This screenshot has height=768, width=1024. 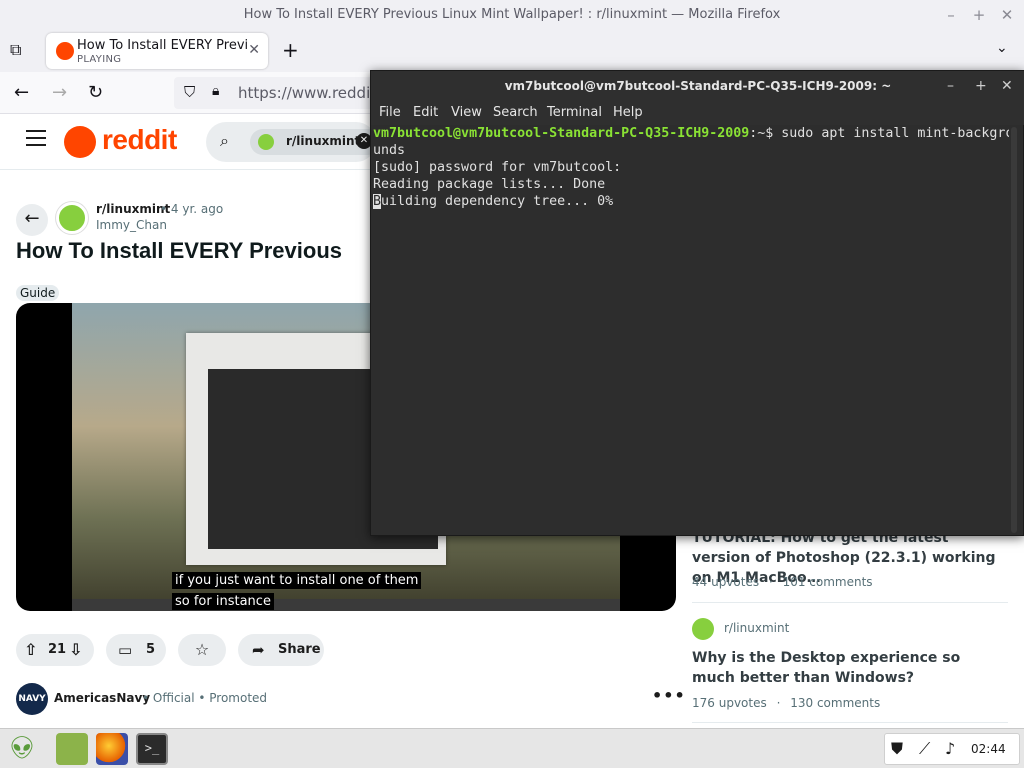 What do you see at coordinates (21, 92) in the screenshot?
I see `back-icon: ←` at bounding box center [21, 92].